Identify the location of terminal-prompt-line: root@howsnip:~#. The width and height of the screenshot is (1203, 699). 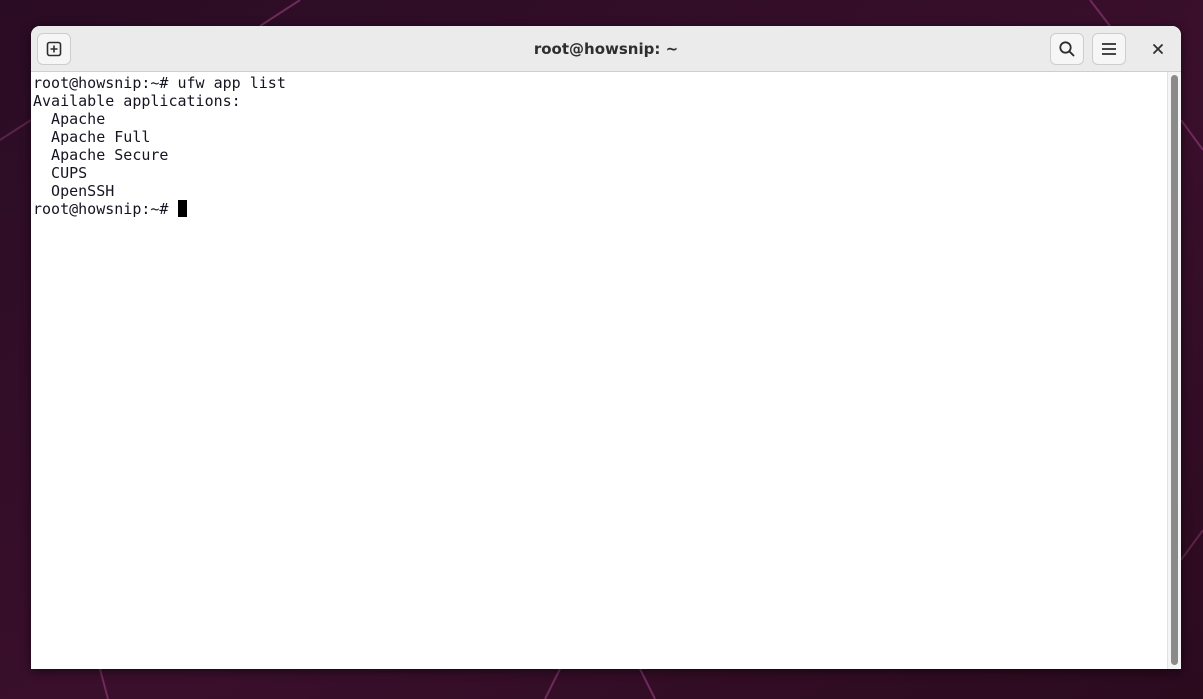
(600, 209).